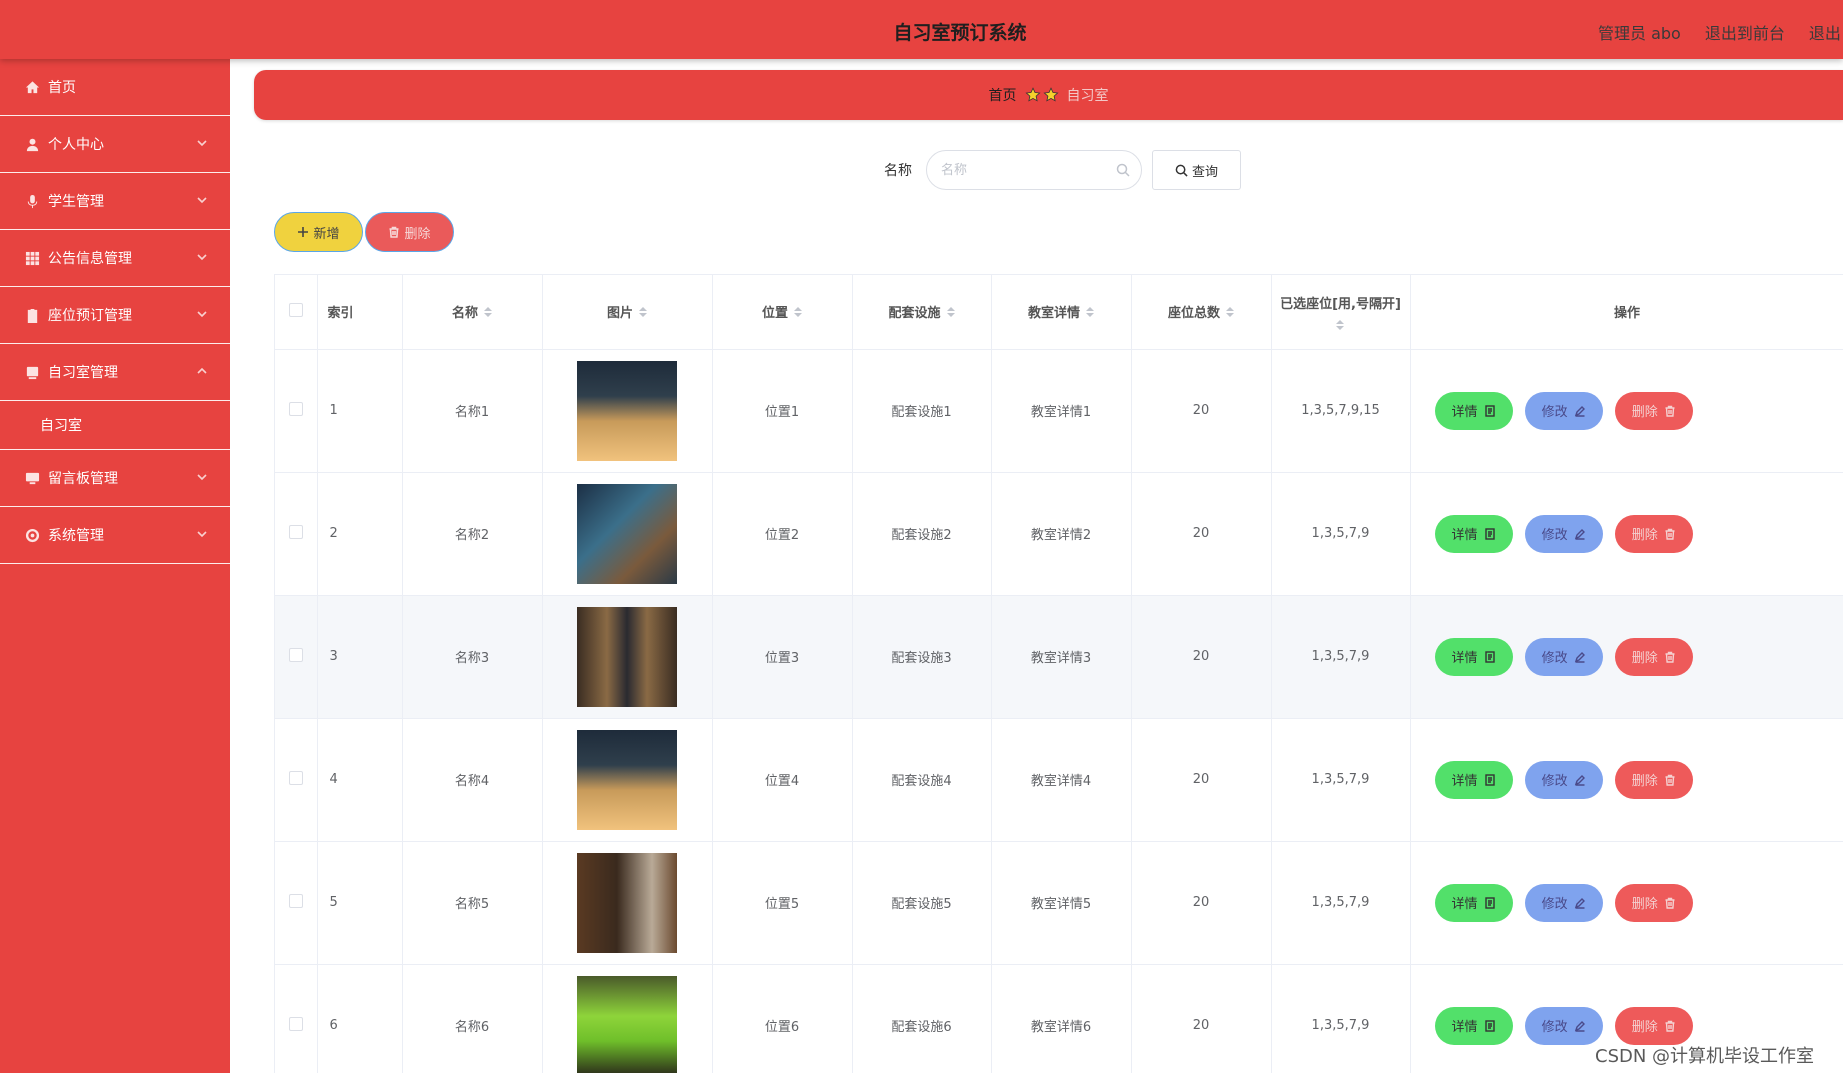 This screenshot has width=1843, height=1073. Describe the element at coordinates (472, 903) in the screenshot. I see `row-name: 名称5` at that location.